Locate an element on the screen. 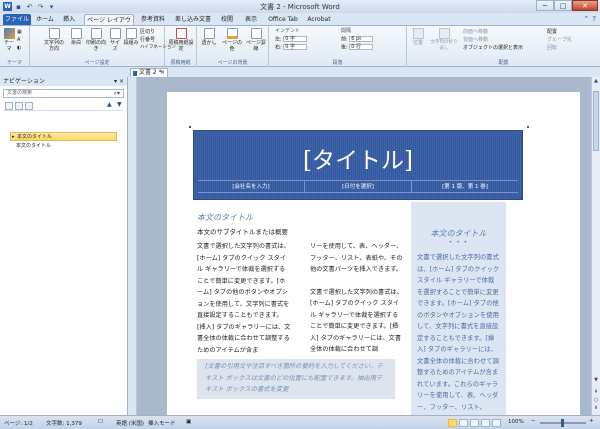  columns-icon is located at coordinates (131, 33).